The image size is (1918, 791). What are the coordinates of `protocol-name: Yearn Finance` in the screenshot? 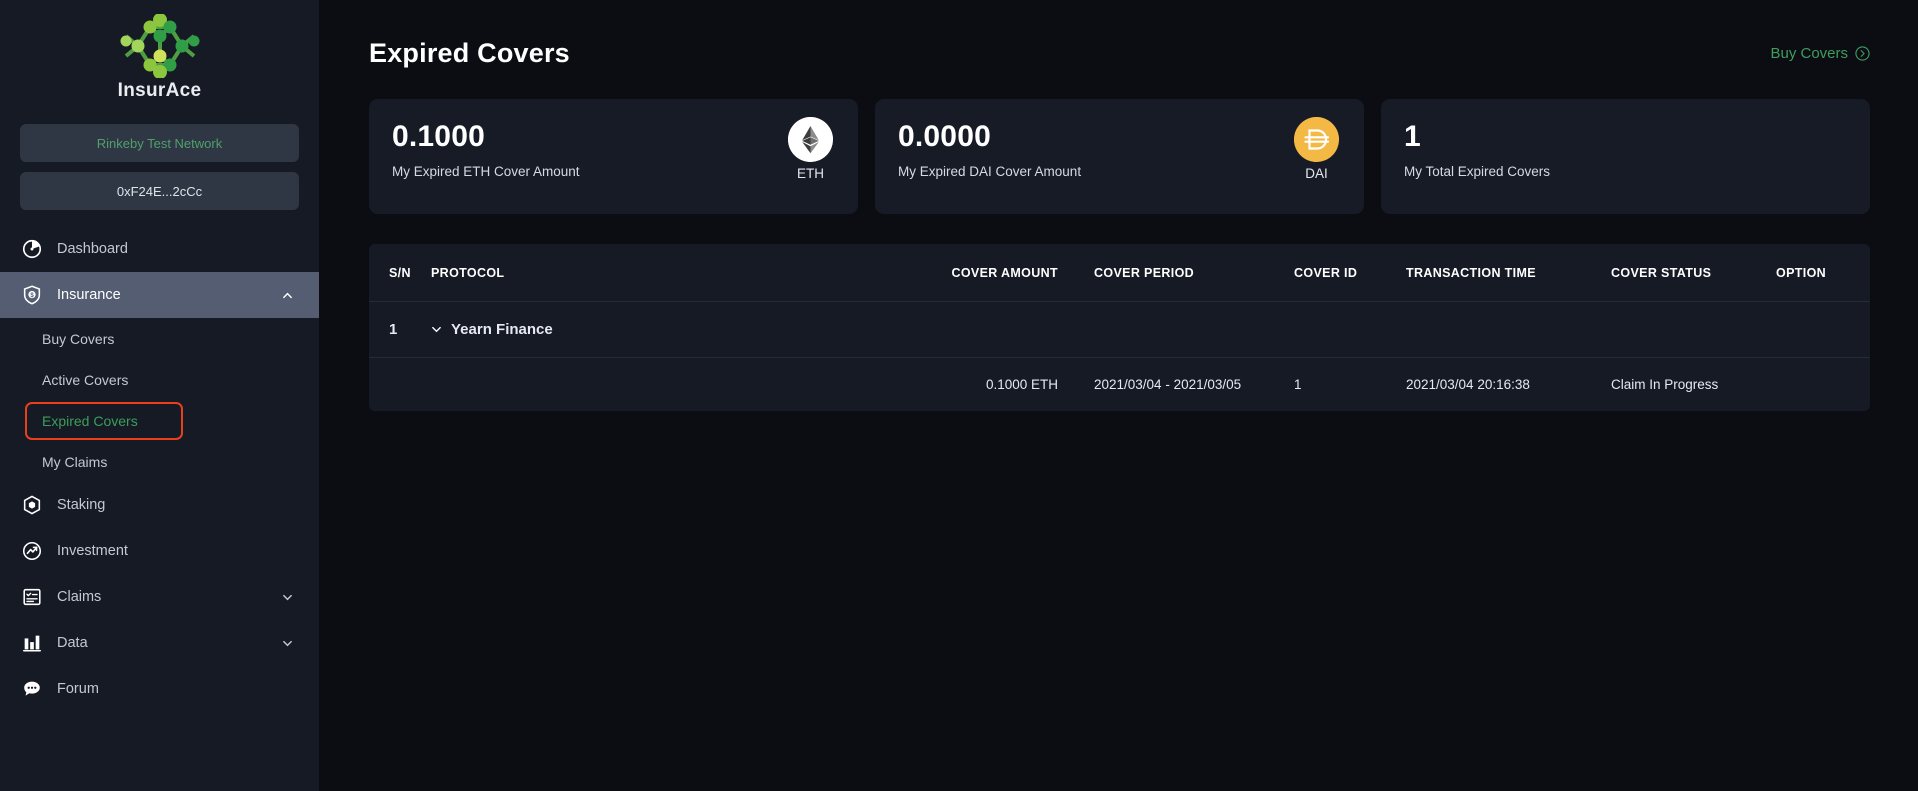 It's located at (502, 329).